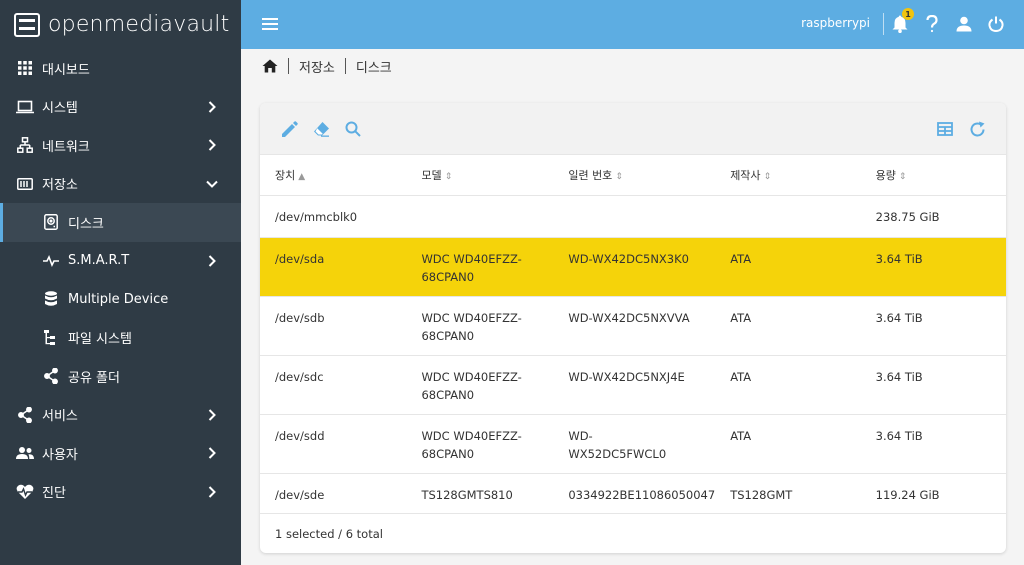 Image resolution: width=1024 pixels, height=565 pixels. Describe the element at coordinates (51, 261) in the screenshot. I see `pulse-icon` at that location.